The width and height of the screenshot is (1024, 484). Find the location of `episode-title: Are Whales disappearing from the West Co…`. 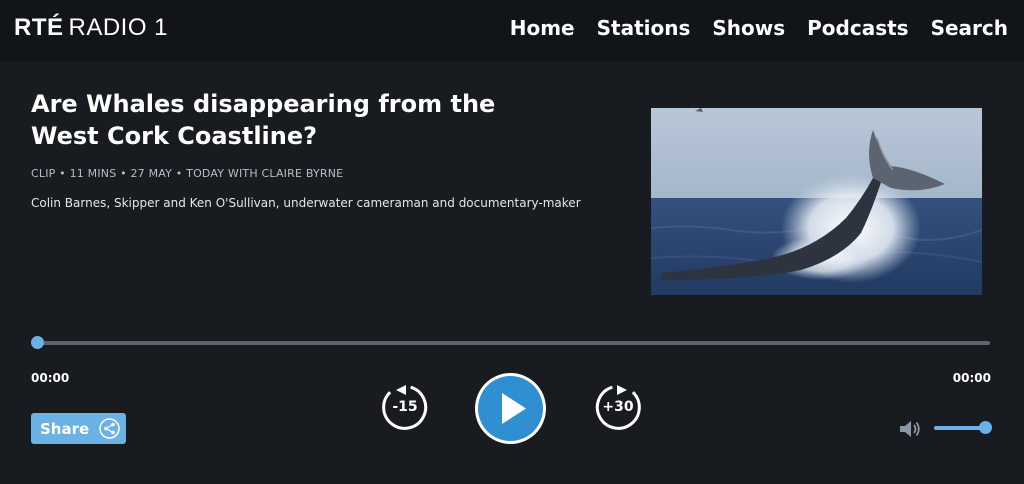

episode-title: Are Whales disappearing from the West Co… is located at coordinates (263, 120).